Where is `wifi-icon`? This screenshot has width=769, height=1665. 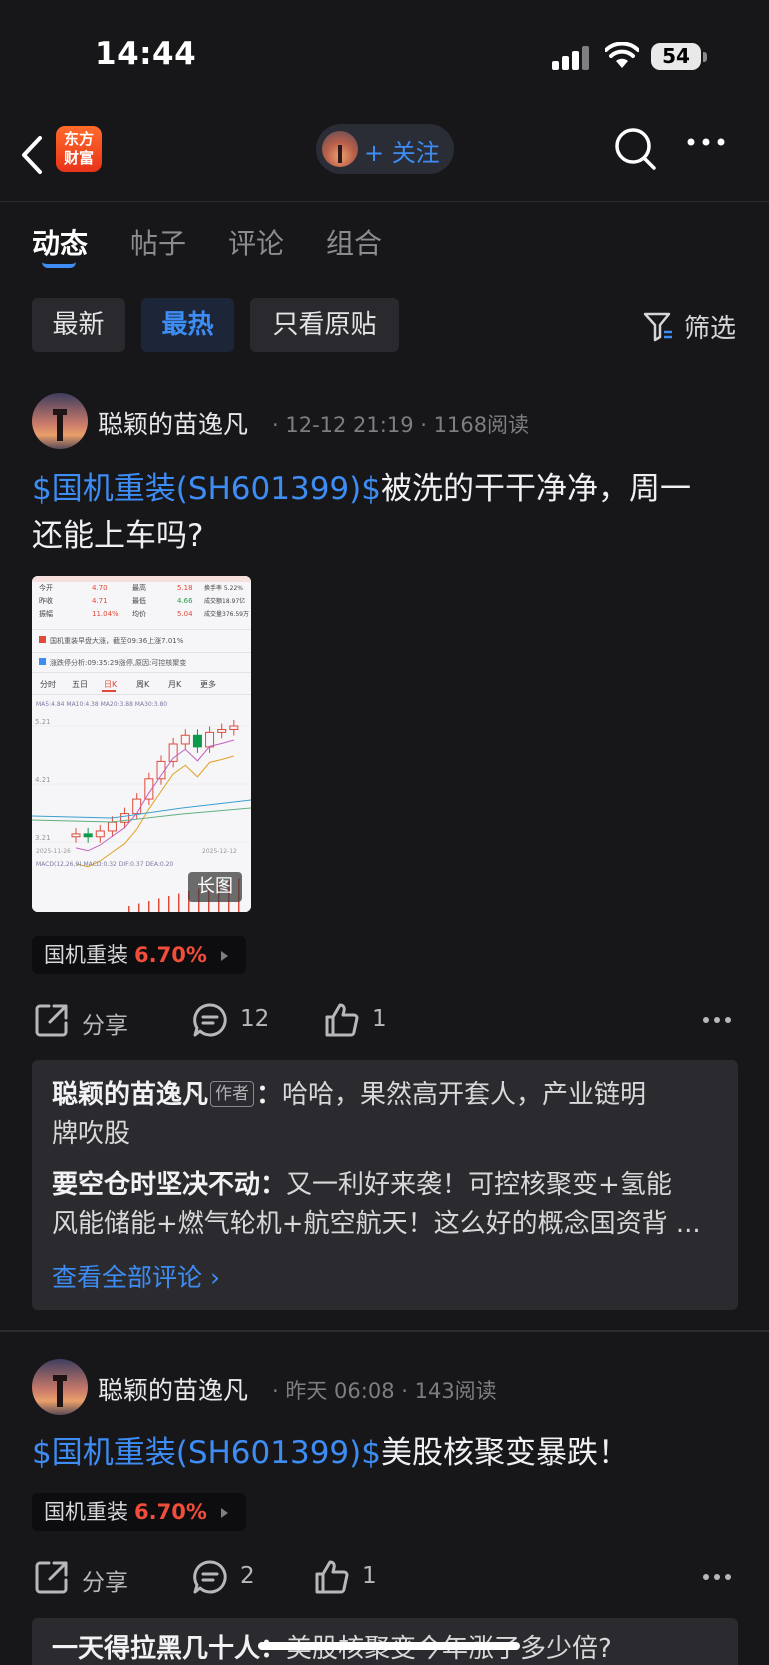
wifi-icon is located at coordinates (622, 55).